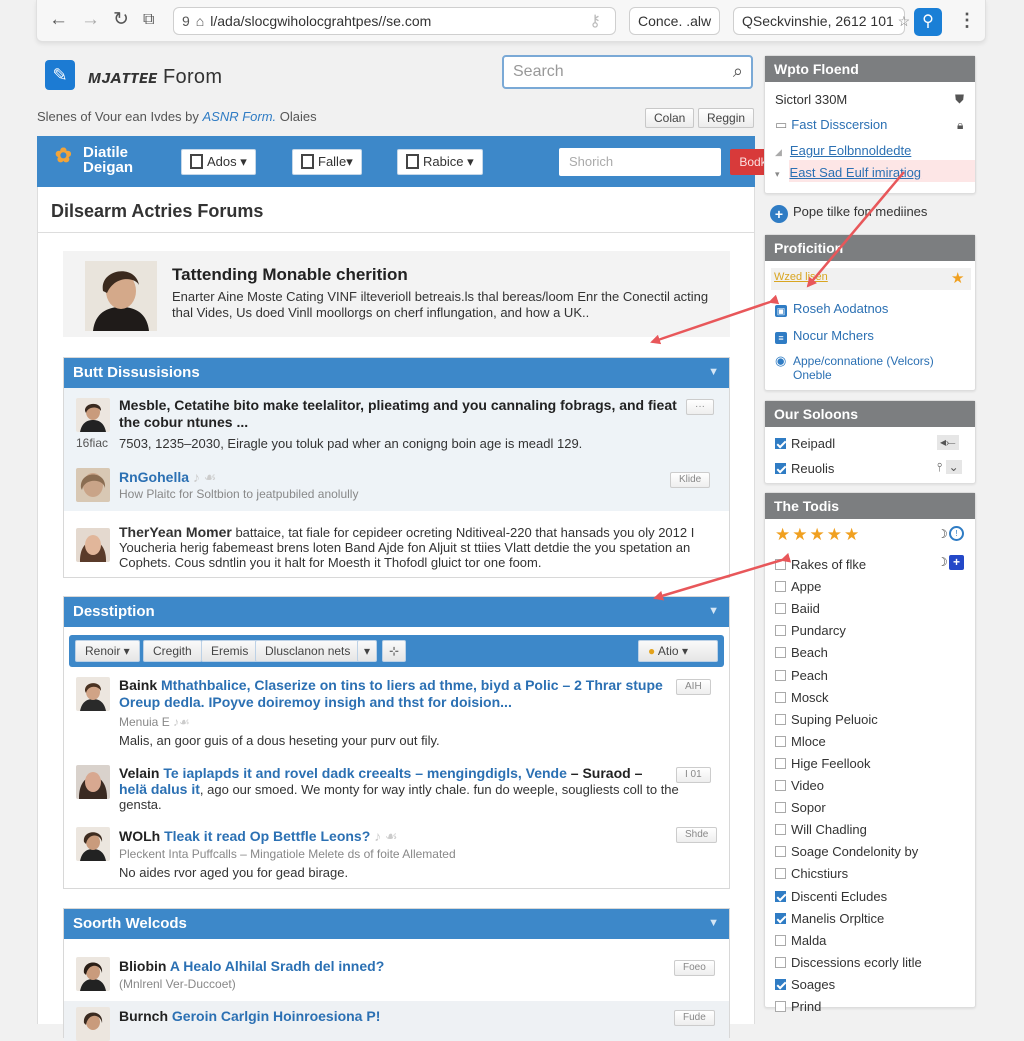  Describe the element at coordinates (155, 77) in the screenshot. I see `site-logo: ᴍᴊᴀᴛᴛᴇᴇ Forom` at that location.